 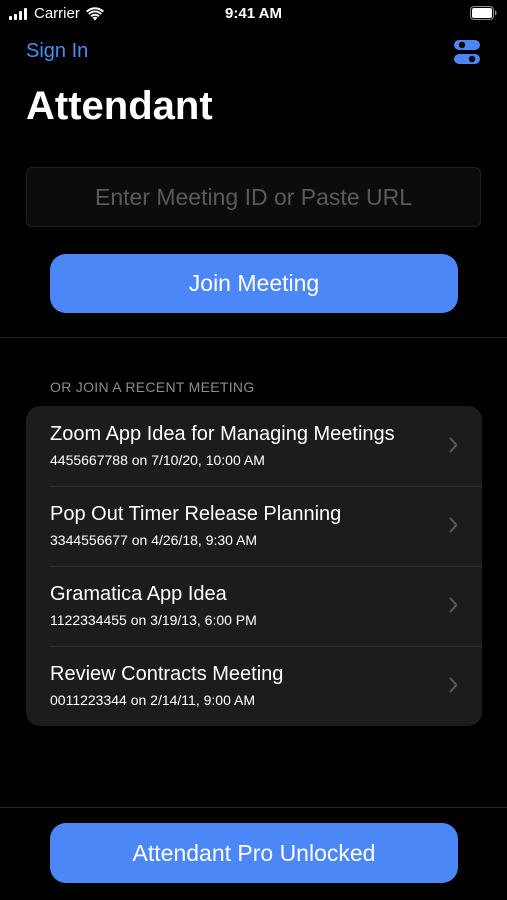 What do you see at coordinates (119, 106) in the screenshot?
I see `page-title: Attendant` at bounding box center [119, 106].